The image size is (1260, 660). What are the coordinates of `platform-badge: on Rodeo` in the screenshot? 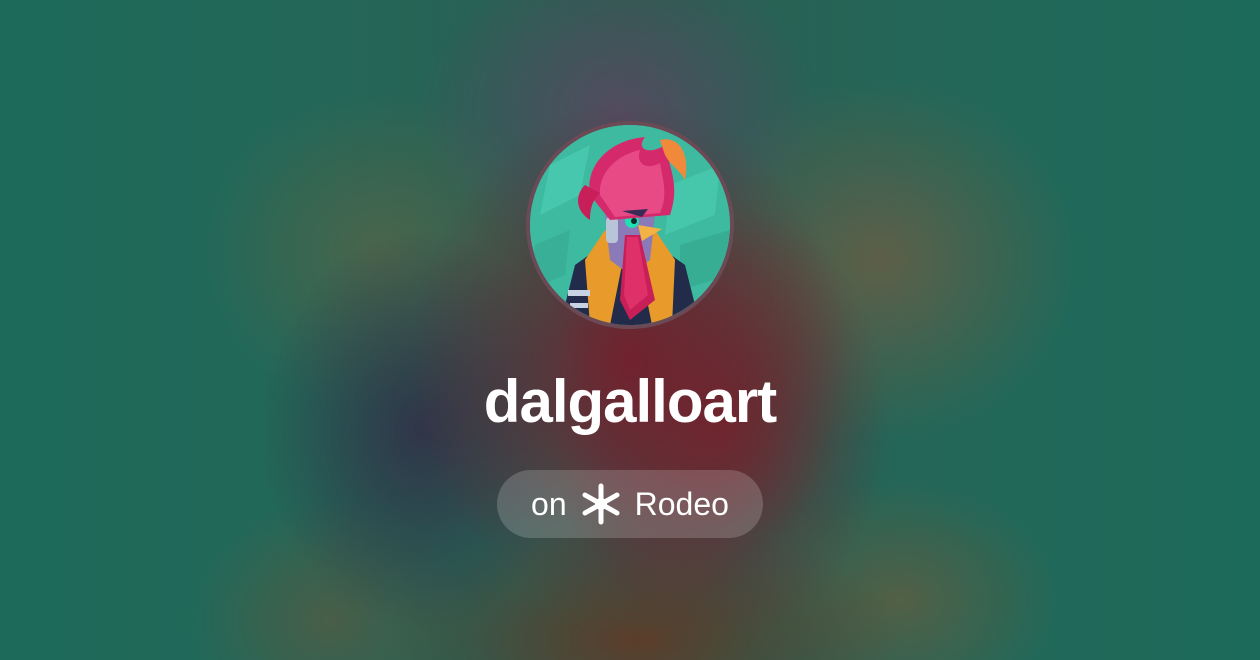 It's located at (630, 504).